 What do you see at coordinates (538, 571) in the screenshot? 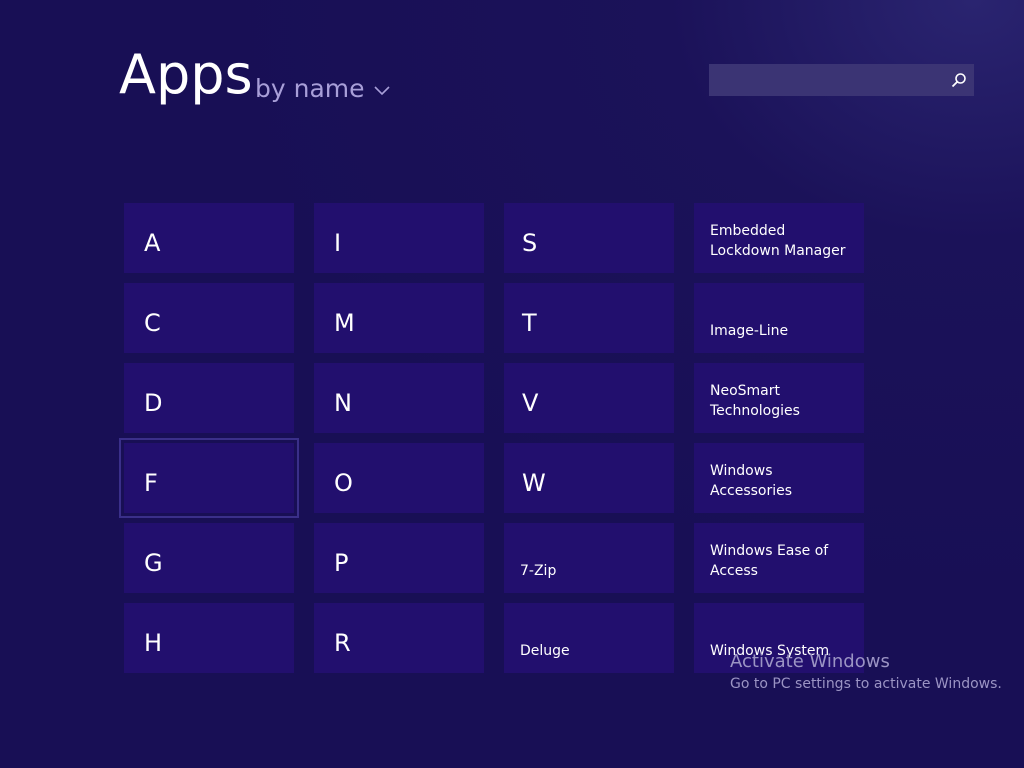
I see `group-name-label: 7-Zip` at bounding box center [538, 571].